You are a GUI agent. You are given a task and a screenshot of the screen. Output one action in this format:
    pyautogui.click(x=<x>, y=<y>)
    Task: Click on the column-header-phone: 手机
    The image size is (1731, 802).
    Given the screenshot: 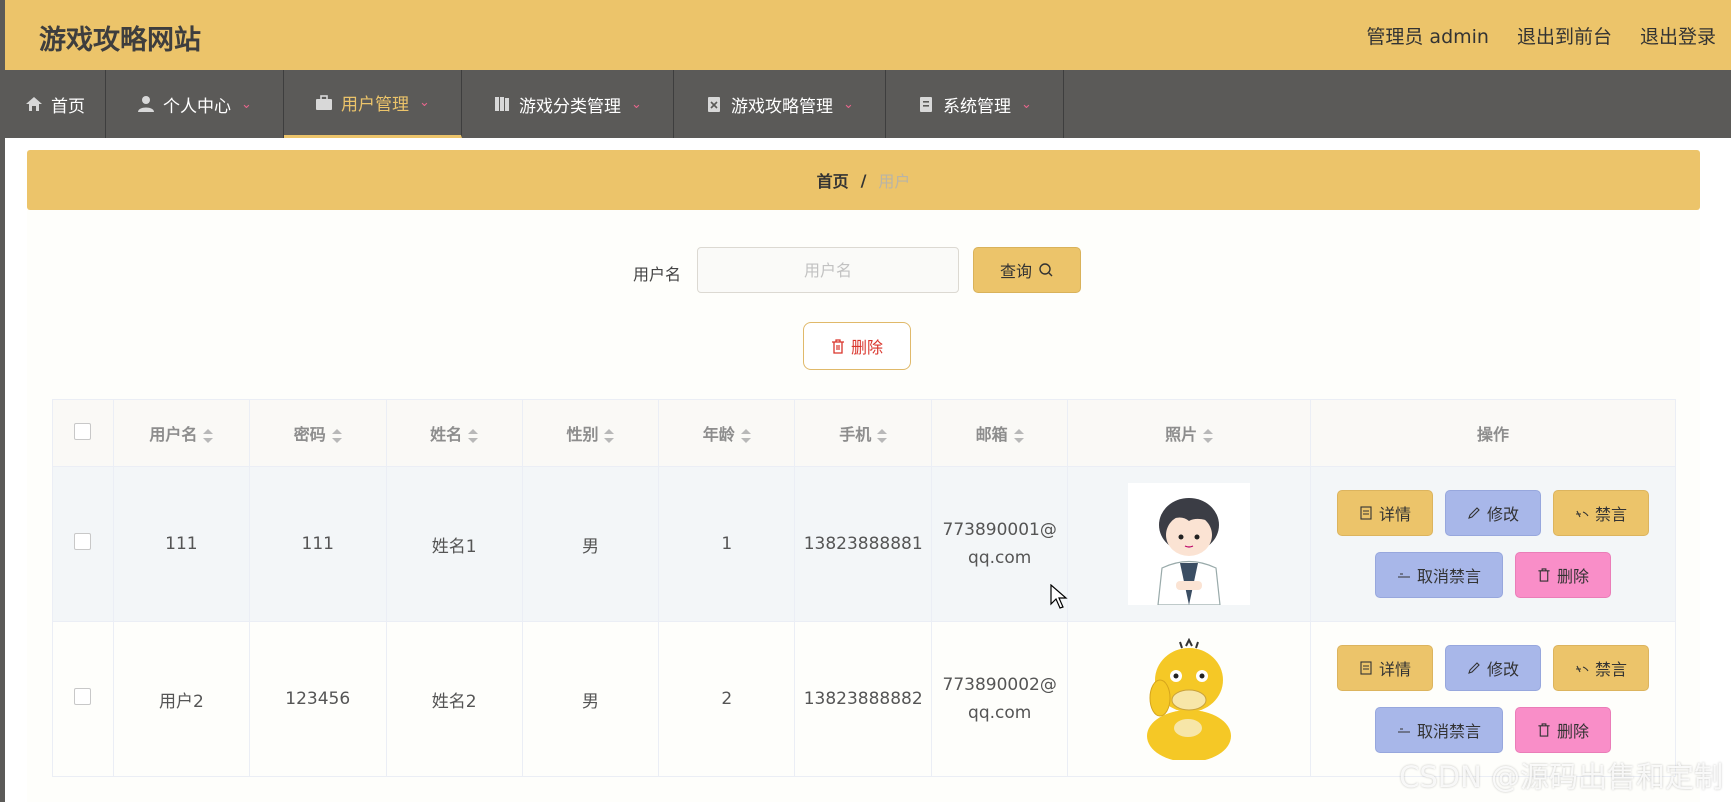 What is the action you would take?
    pyautogui.click(x=863, y=433)
    